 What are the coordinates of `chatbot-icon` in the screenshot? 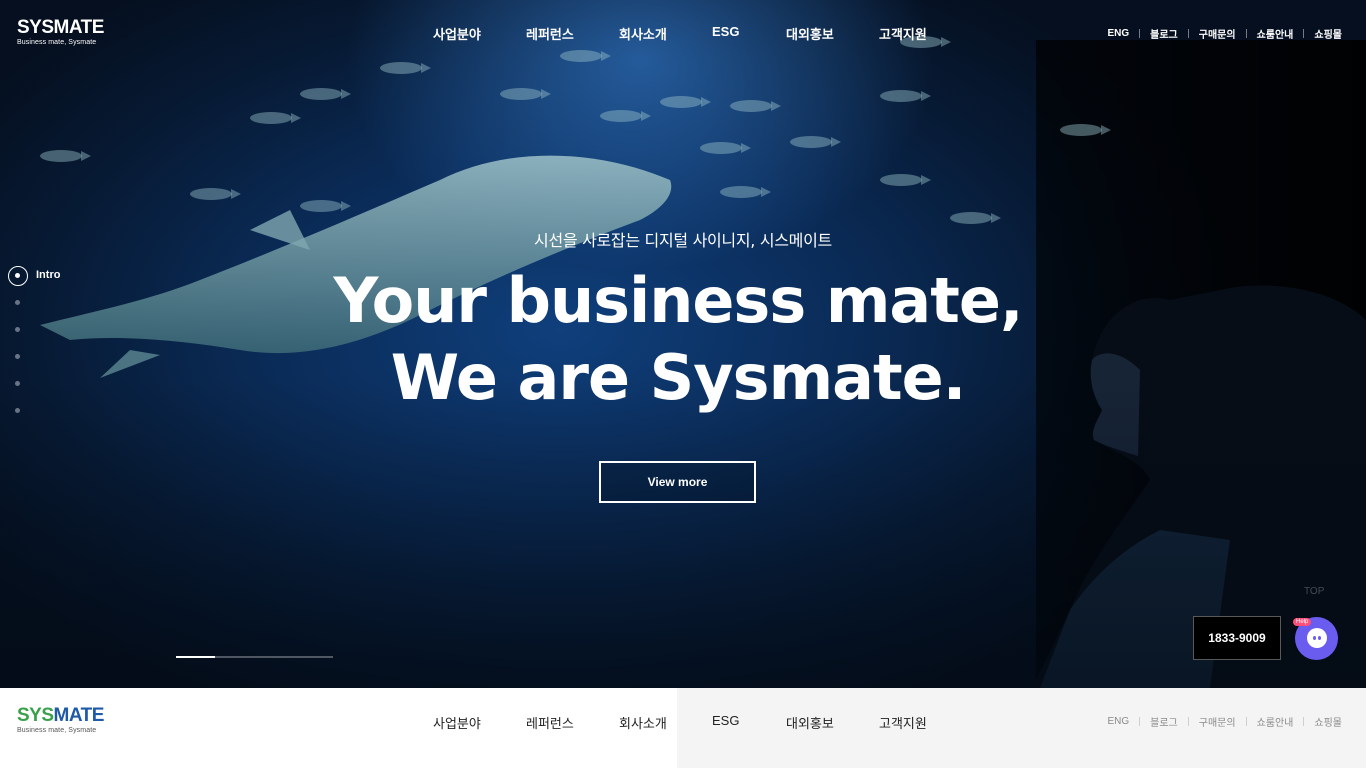 It's located at (1317, 638).